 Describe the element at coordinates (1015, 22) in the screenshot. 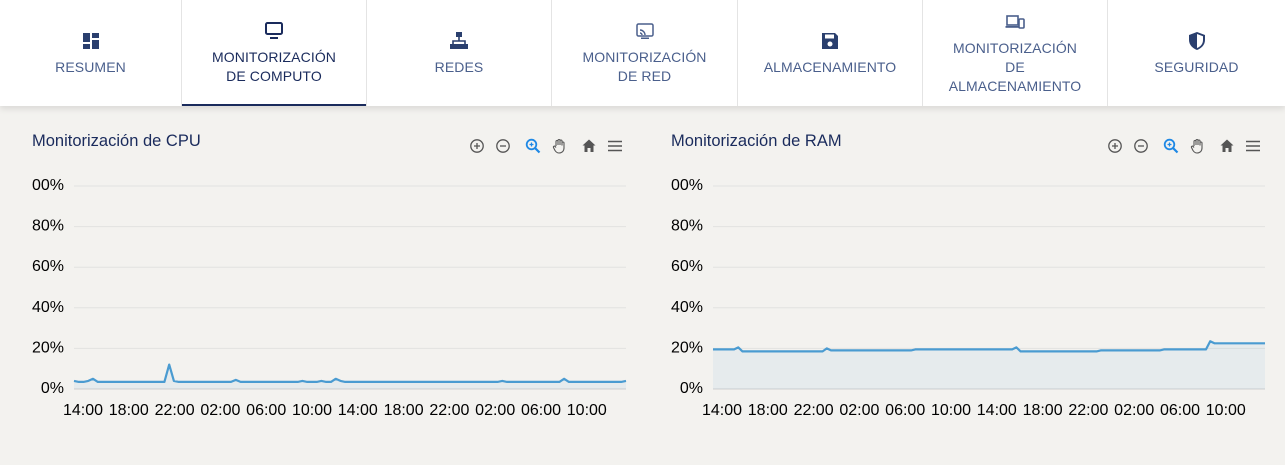

I see `devices-icon` at that location.